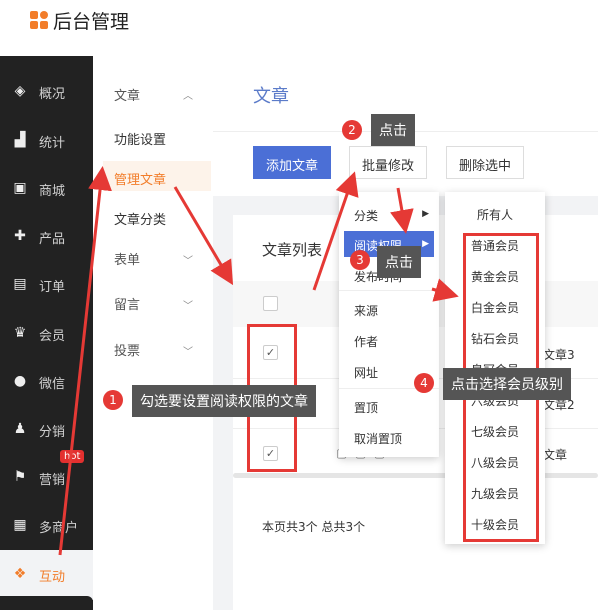 The width and height of the screenshot is (598, 610). I want to click on step-number-badge: 3, so click(360, 260).